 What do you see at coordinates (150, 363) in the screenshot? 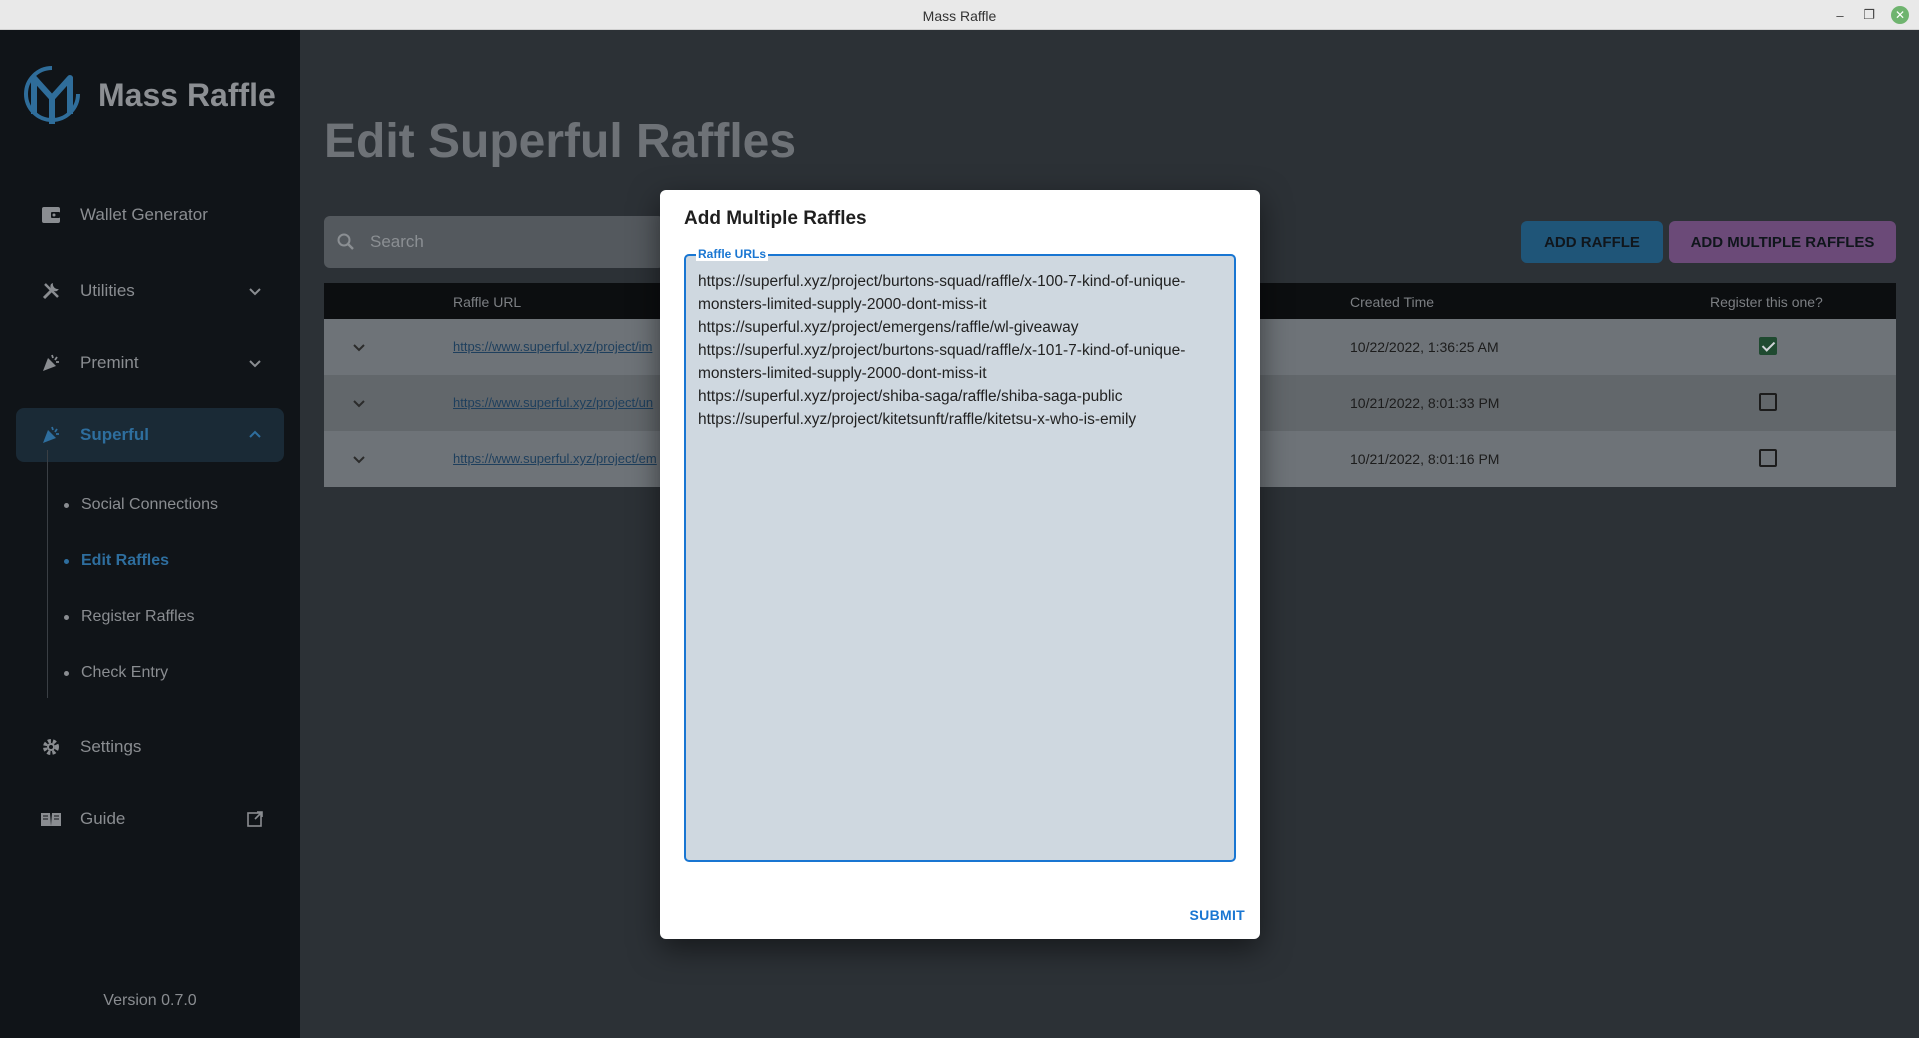
I see `sidebar-item-premint: Premint` at bounding box center [150, 363].